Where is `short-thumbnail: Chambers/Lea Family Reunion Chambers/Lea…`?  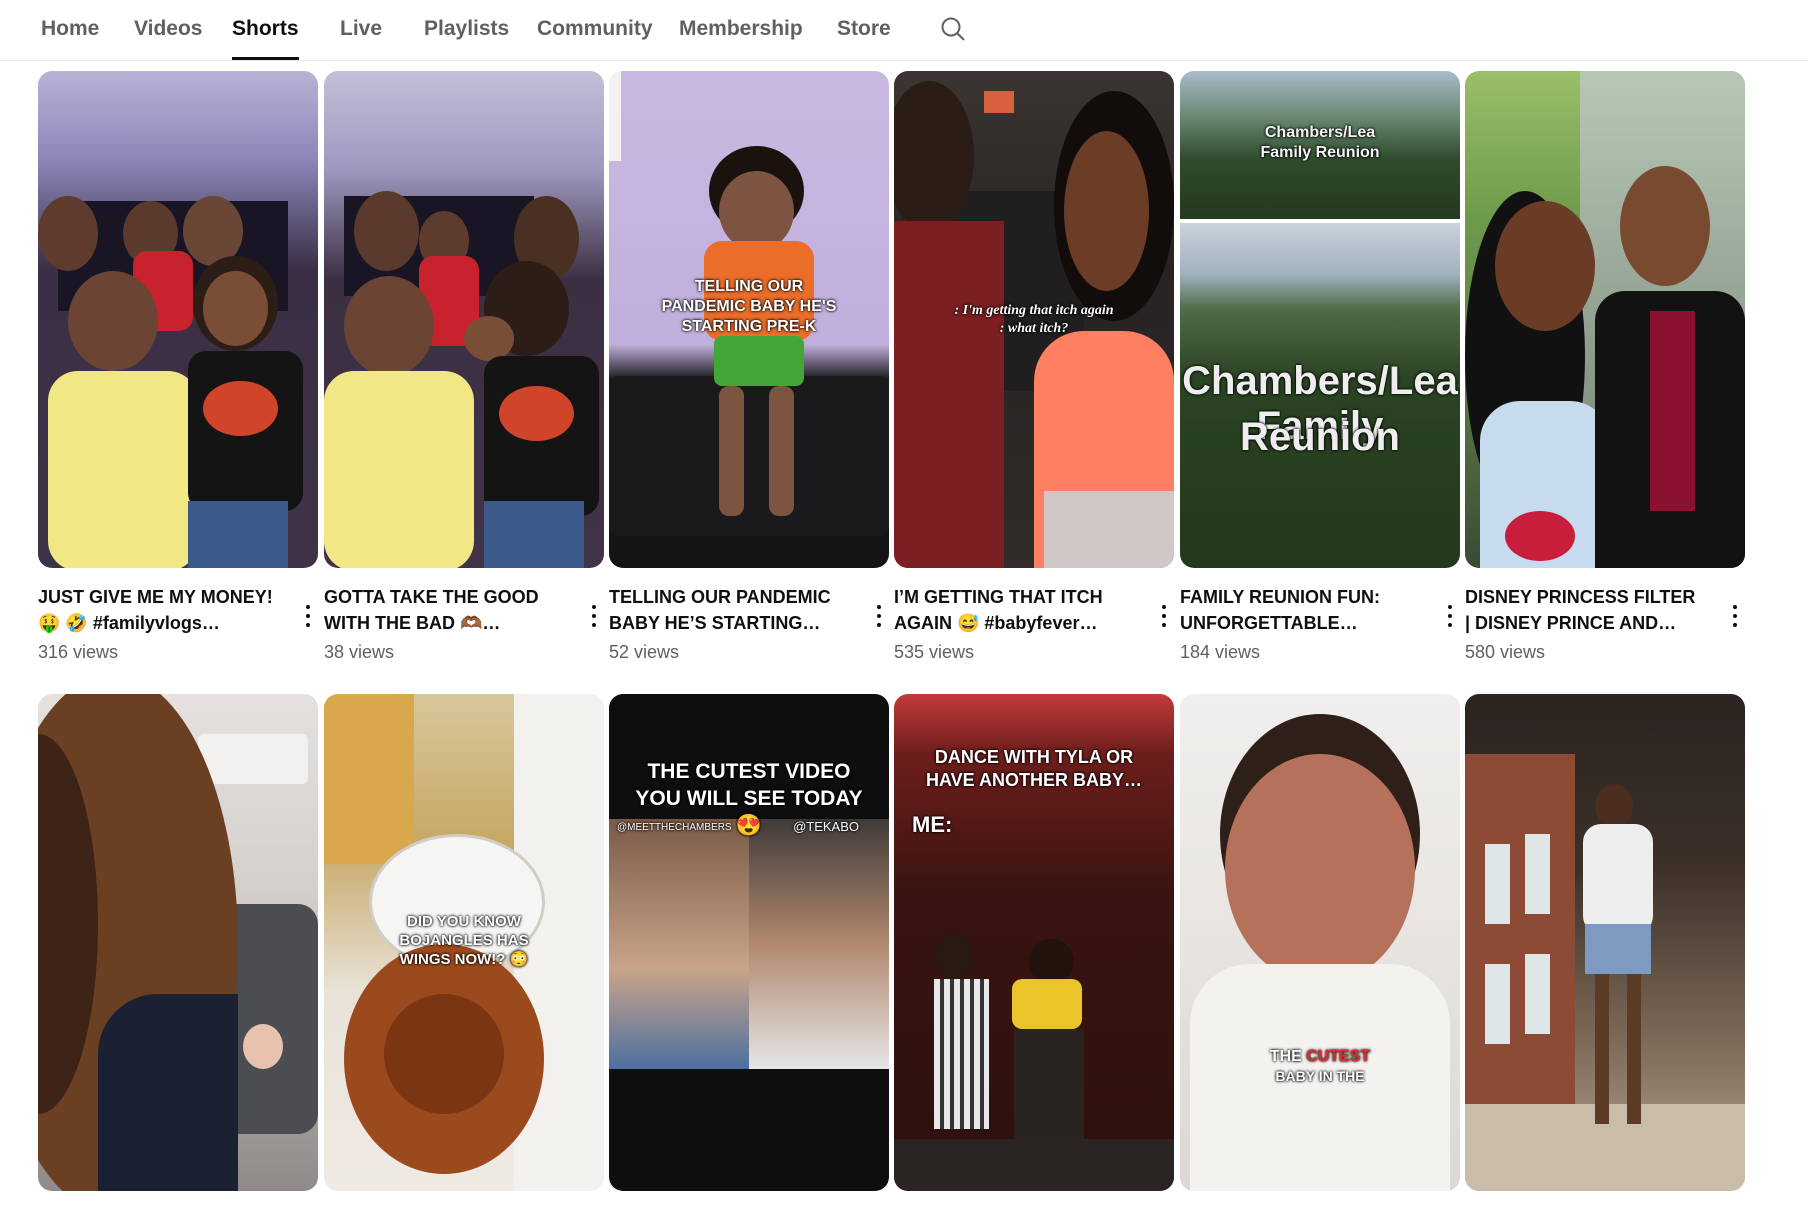
short-thumbnail: Chambers/Lea Family Reunion Chambers/Lea… is located at coordinates (1320, 319).